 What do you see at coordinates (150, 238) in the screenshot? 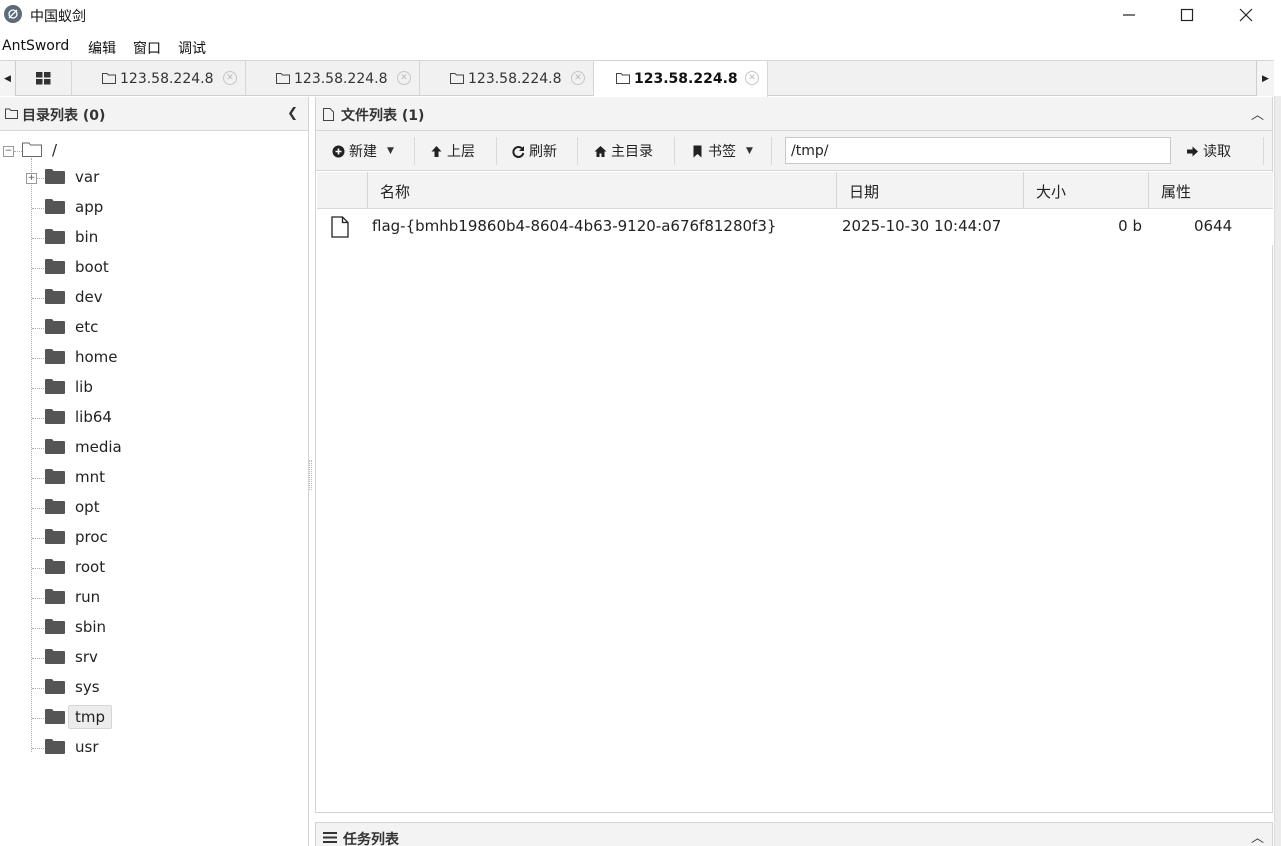
I see `tree-folder-bin: bin` at bounding box center [150, 238].